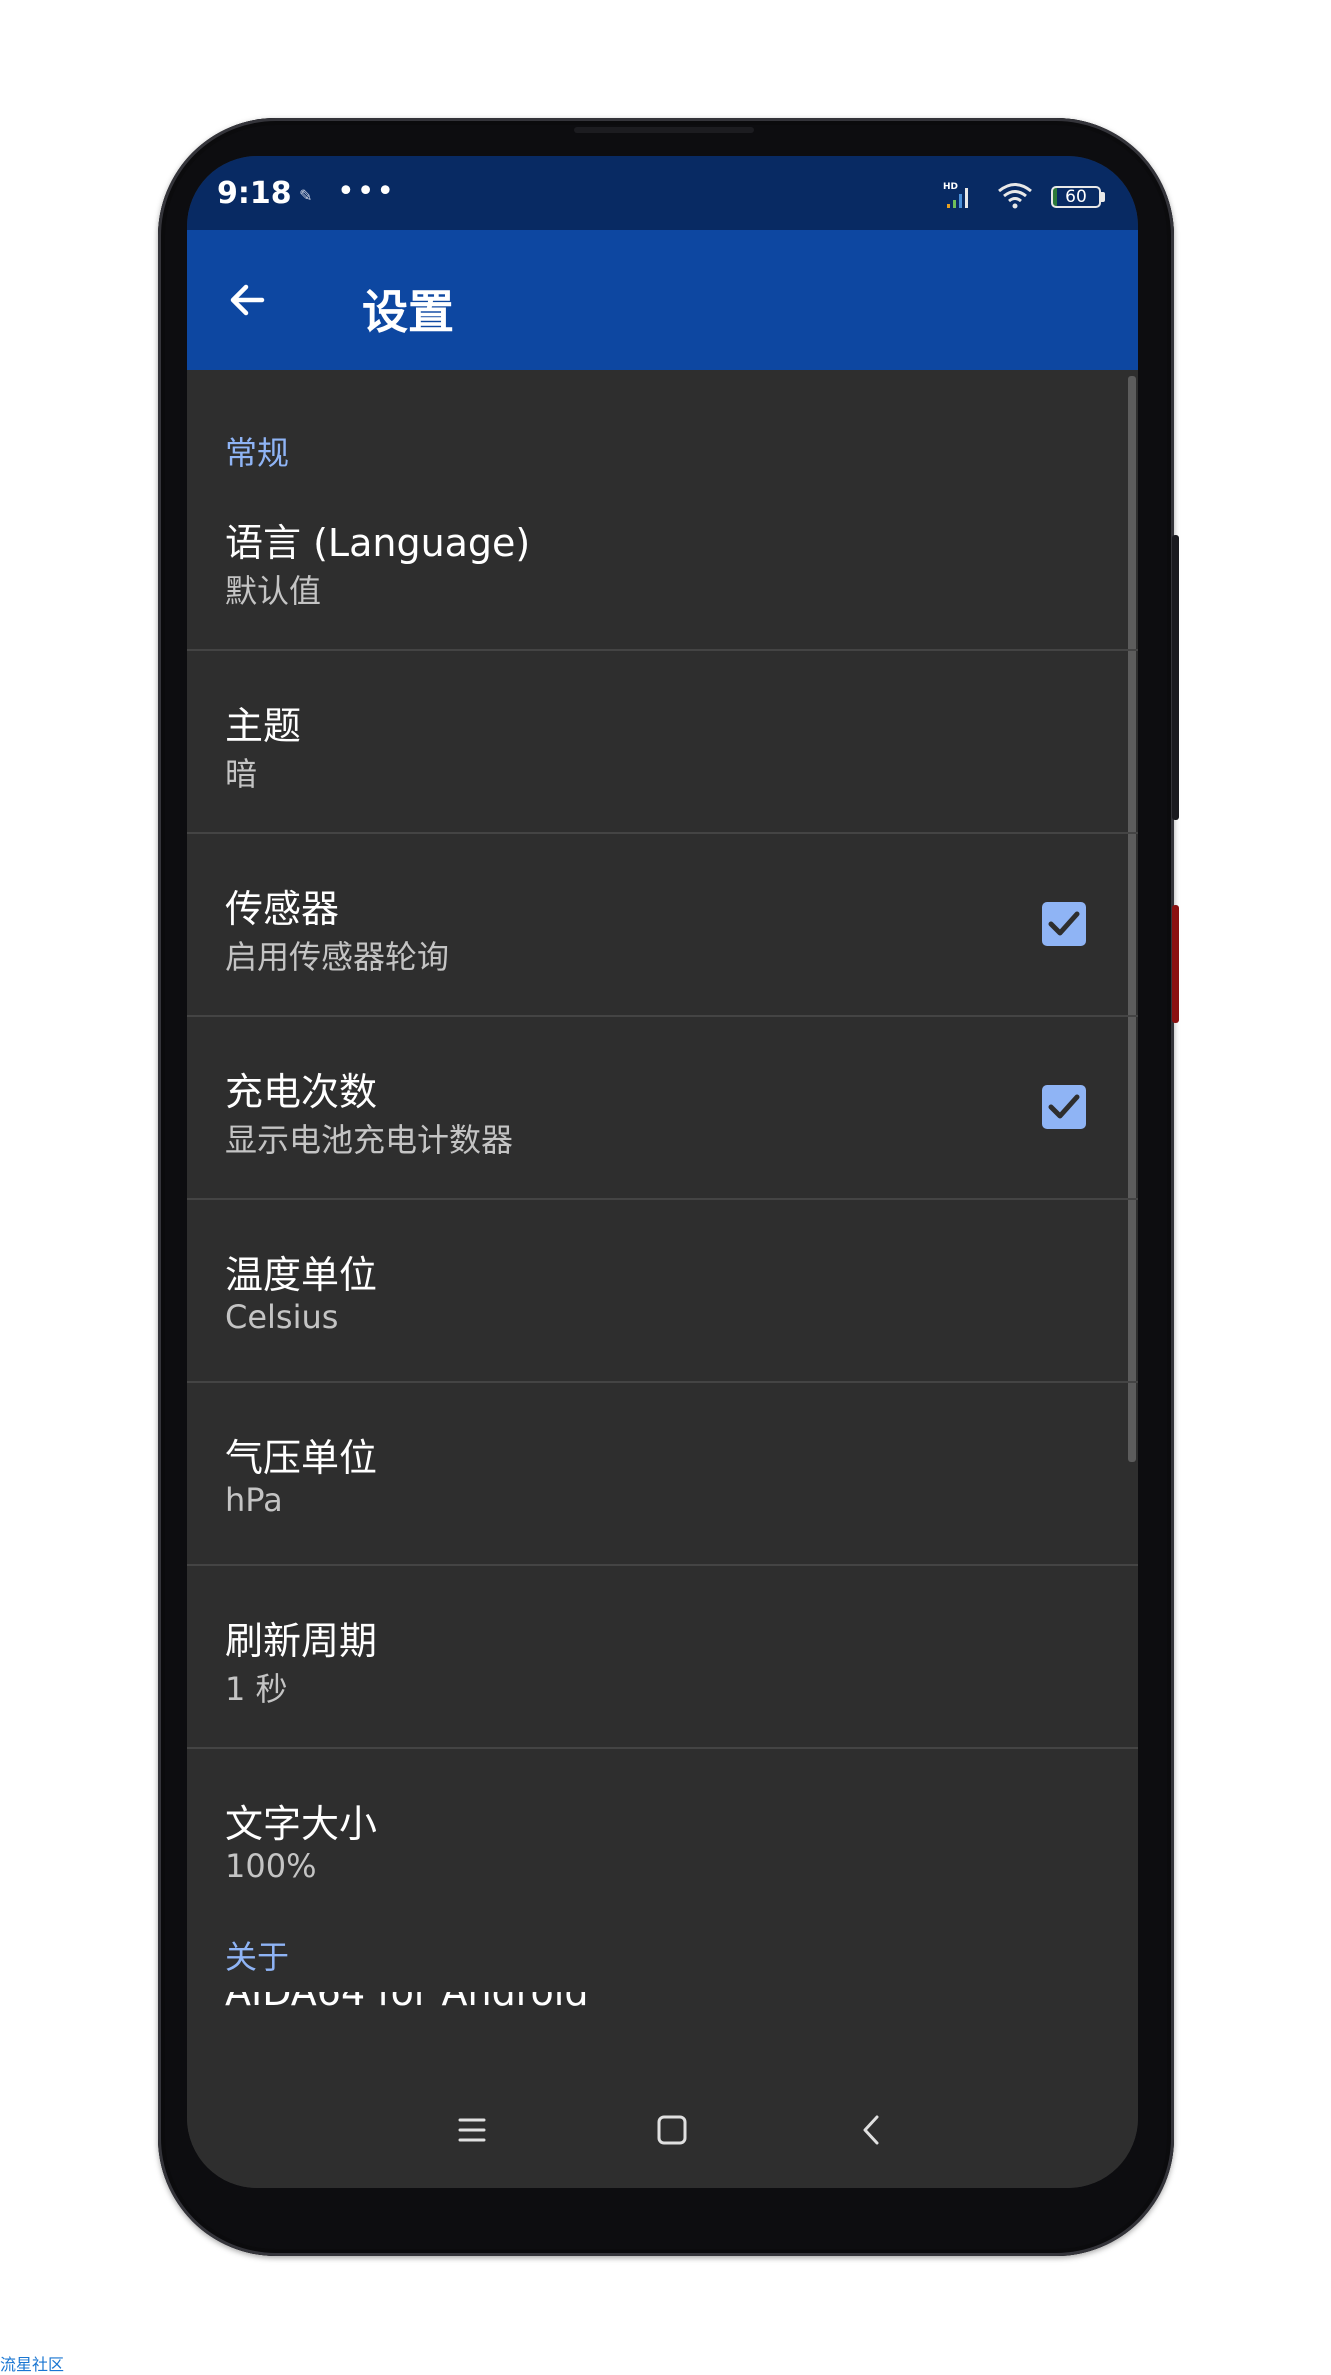 Image resolution: width=1331 pixels, height=2375 pixels. Describe the element at coordinates (32, 2364) in the screenshot. I see `watermark: 流星社区` at that location.